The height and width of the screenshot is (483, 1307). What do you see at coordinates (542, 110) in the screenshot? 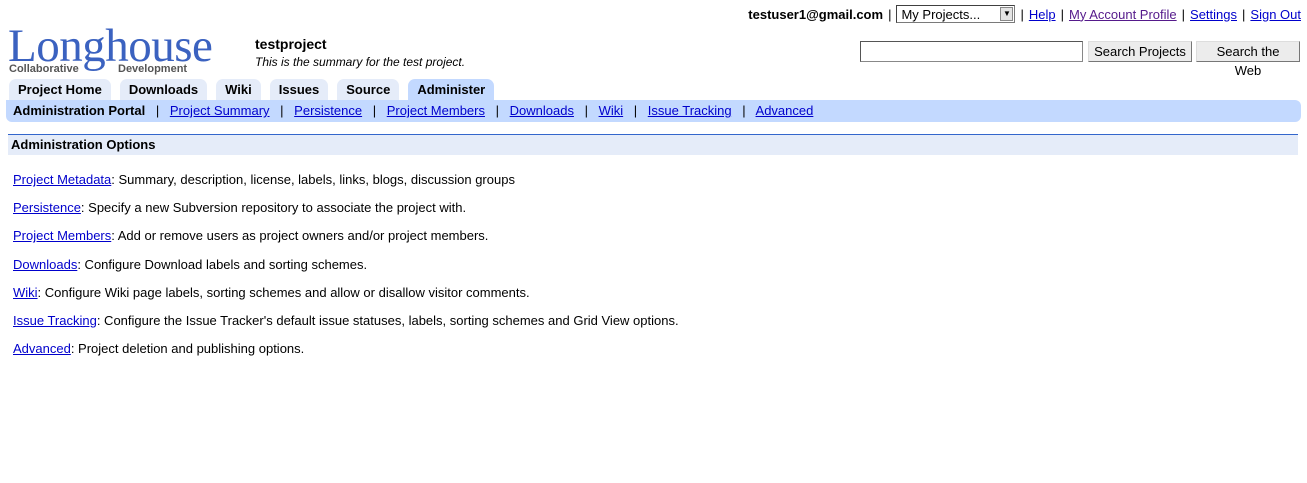
I see `subnav-link-downloads: Downloads` at bounding box center [542, 110].